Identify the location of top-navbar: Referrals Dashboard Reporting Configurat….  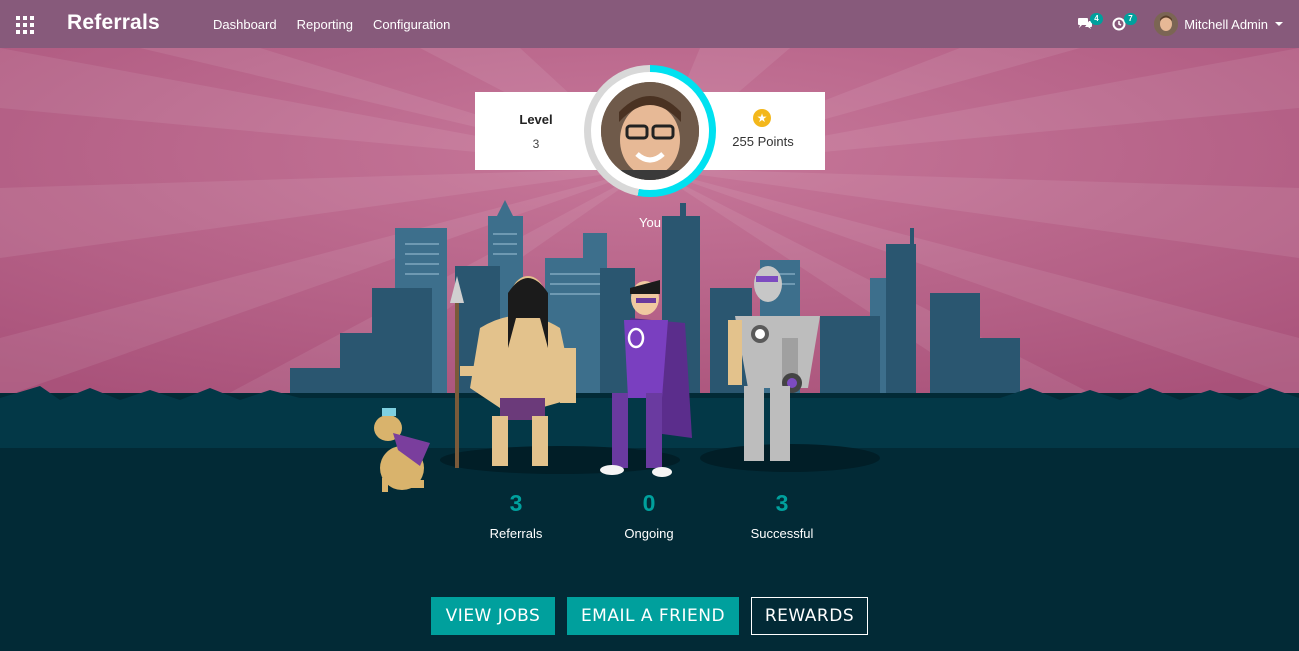
(649, 24).